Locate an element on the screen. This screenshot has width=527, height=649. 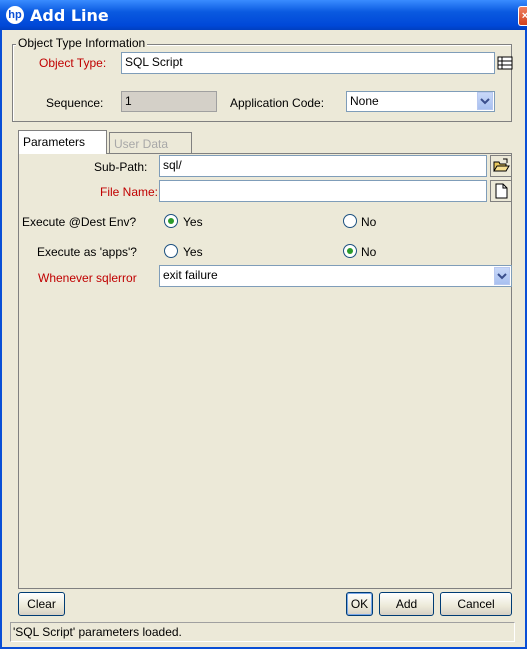
application-code-label: Application Code: is located at coordinates (277, 103).